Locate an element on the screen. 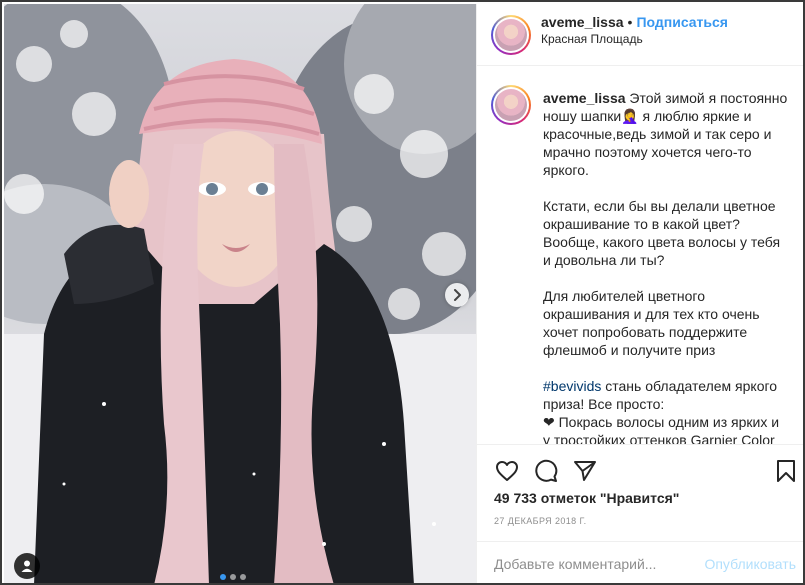  user-tag-icon is located at coordinates (27, 566).